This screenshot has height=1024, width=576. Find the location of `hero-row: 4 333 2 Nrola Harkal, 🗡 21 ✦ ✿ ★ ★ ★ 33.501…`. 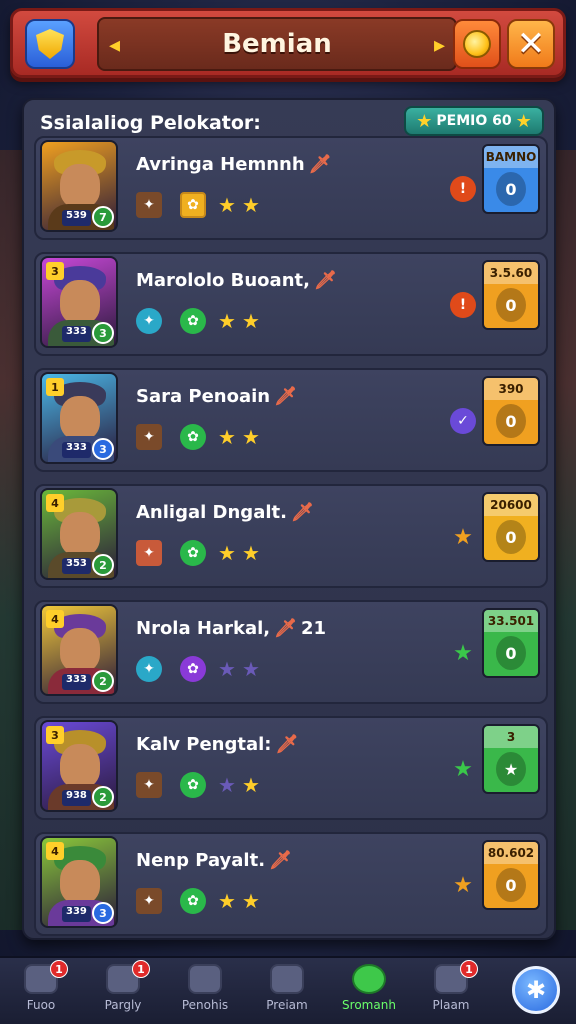

hero-row: 4 333 2 Nrola Harkal, 🗡 21 ✦ ✿ ★ ★ ★ 33.501… is located at coordinates (291, 652).